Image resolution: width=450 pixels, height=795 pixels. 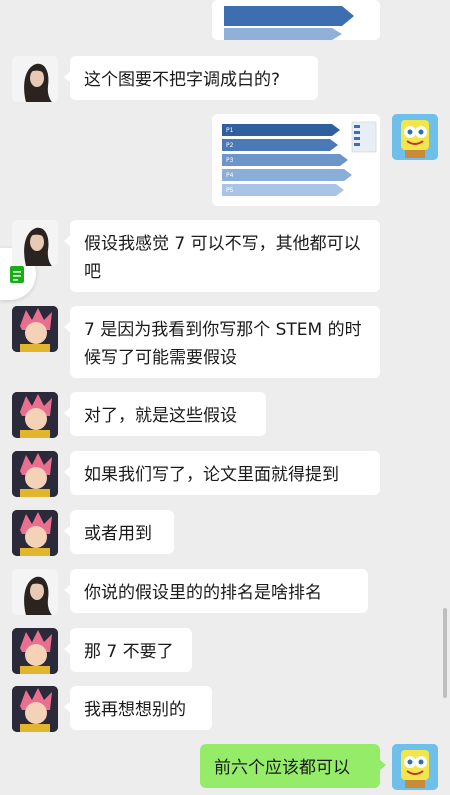 What do you see at coordinates (293, 766) in the screenshot?
I see `my-message-bubble: 前六个应该都可以` at bounding box center [293, 766].